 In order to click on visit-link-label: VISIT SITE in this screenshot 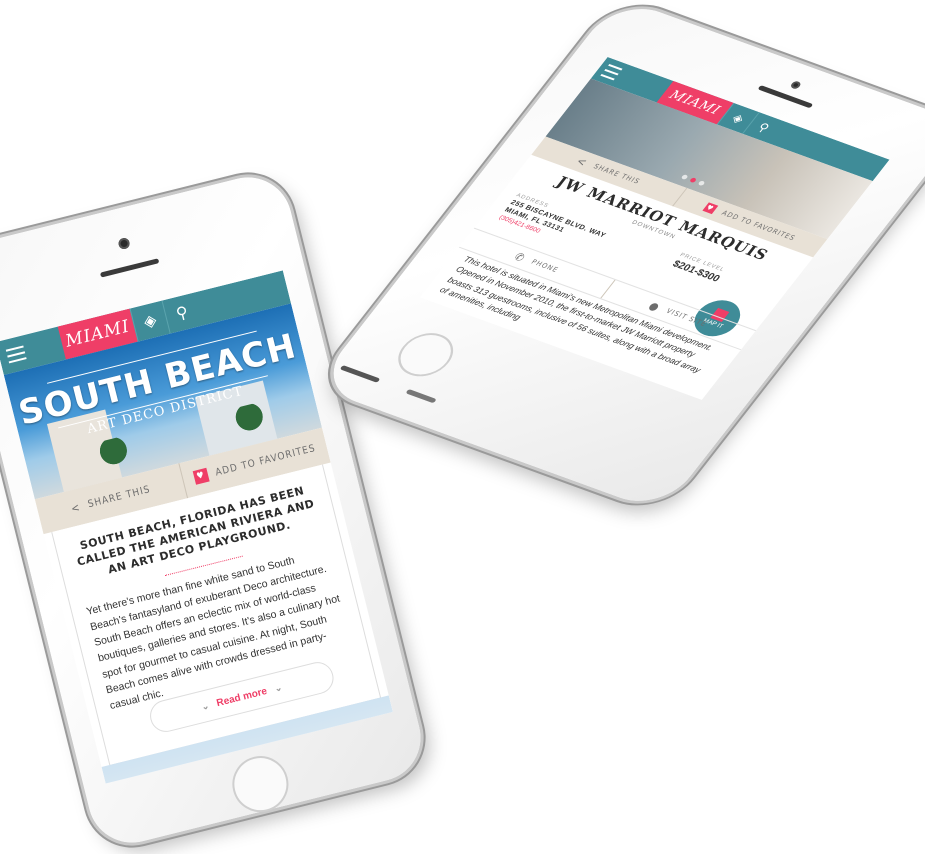, I will do `click(686, 317)`.